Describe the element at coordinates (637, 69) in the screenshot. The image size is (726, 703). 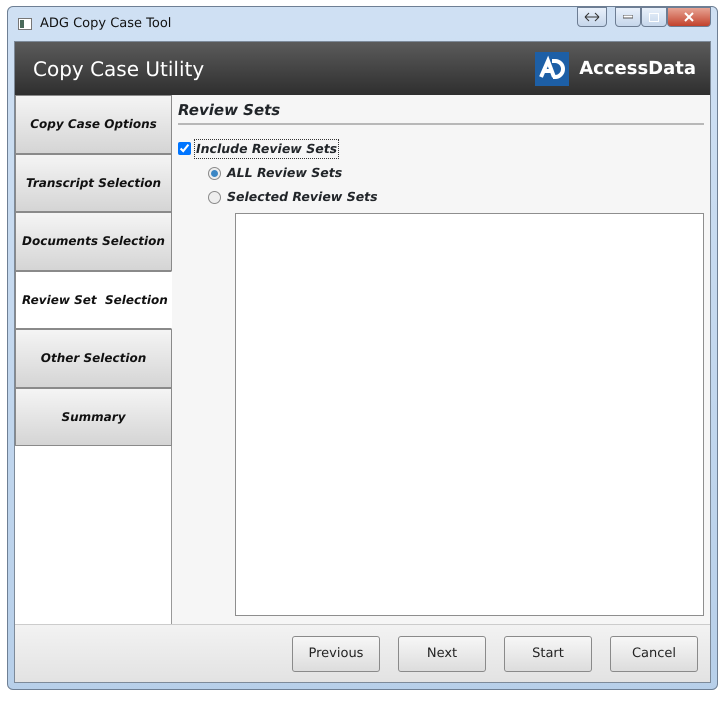
I see `brand-name: AccessData` at that location.